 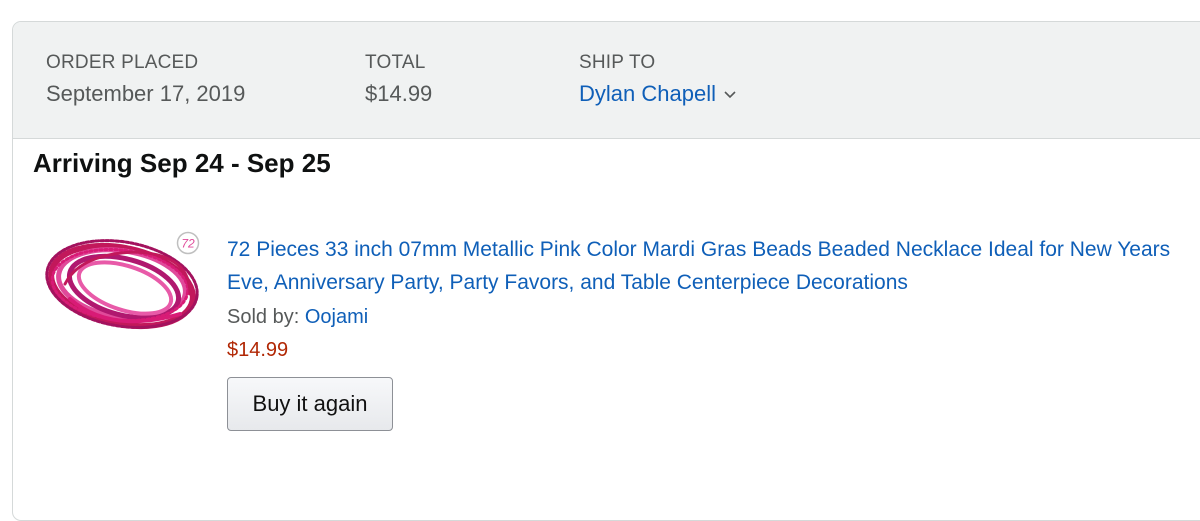 I want to click on ship-to-recipient-link: Dylan Chapell, so click(x=657, y=94).